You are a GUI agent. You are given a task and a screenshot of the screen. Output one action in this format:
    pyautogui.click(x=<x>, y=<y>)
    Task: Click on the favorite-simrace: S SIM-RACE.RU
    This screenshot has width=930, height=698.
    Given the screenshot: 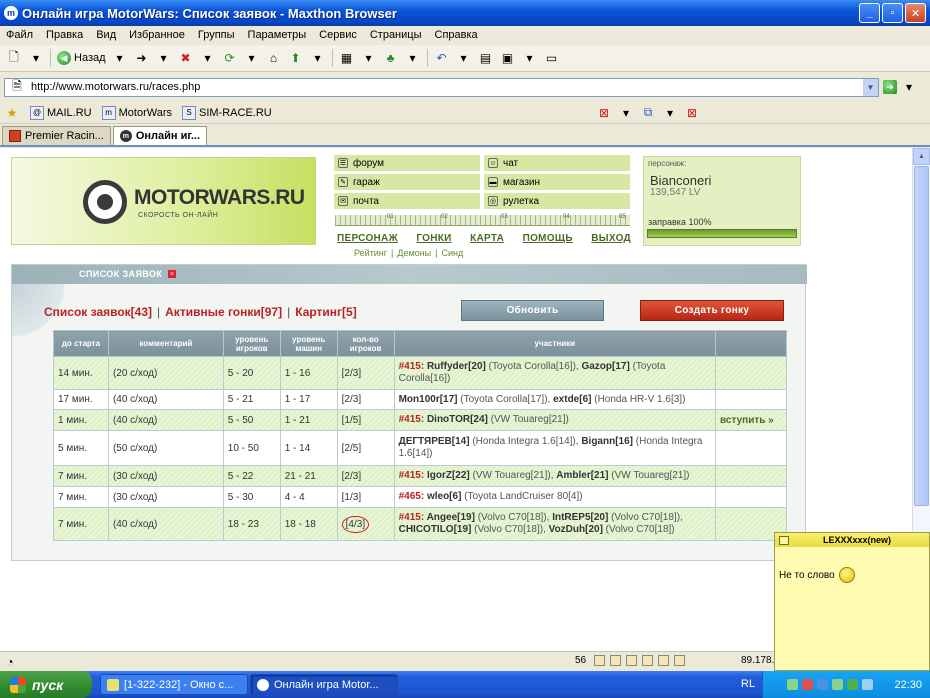 What is the action you would take?
    pyautogui.click(x=227, y=112)
    